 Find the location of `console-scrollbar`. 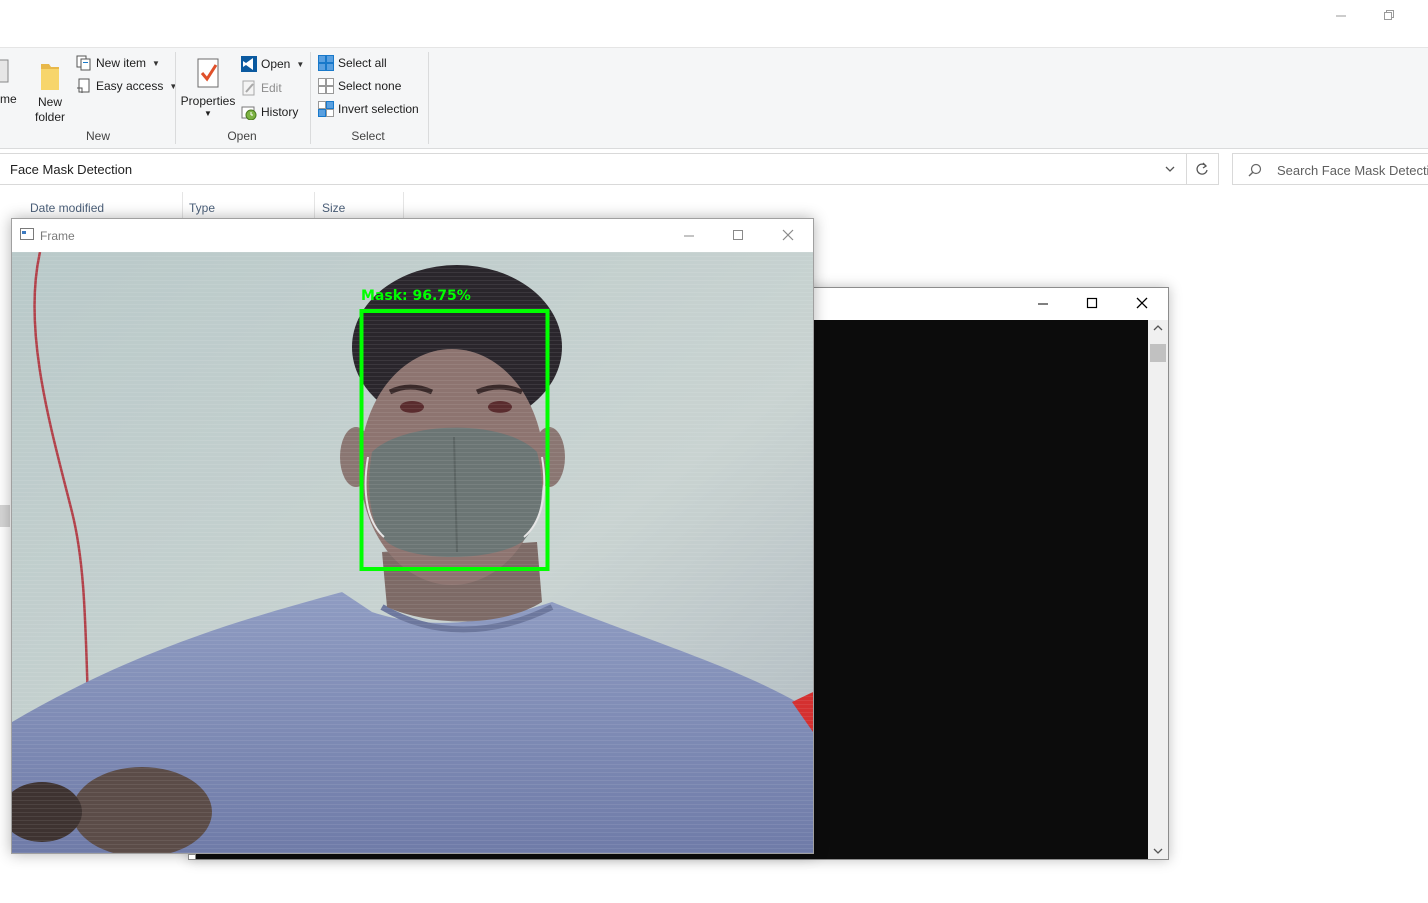

console-scrollbar is located at coordinates (1158, 589).